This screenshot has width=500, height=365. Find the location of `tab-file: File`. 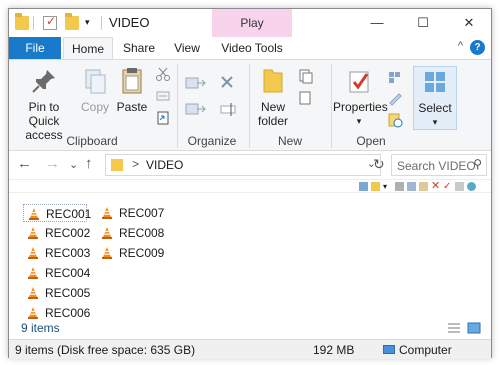

tab-file: File is located at coordinates (35, 48).